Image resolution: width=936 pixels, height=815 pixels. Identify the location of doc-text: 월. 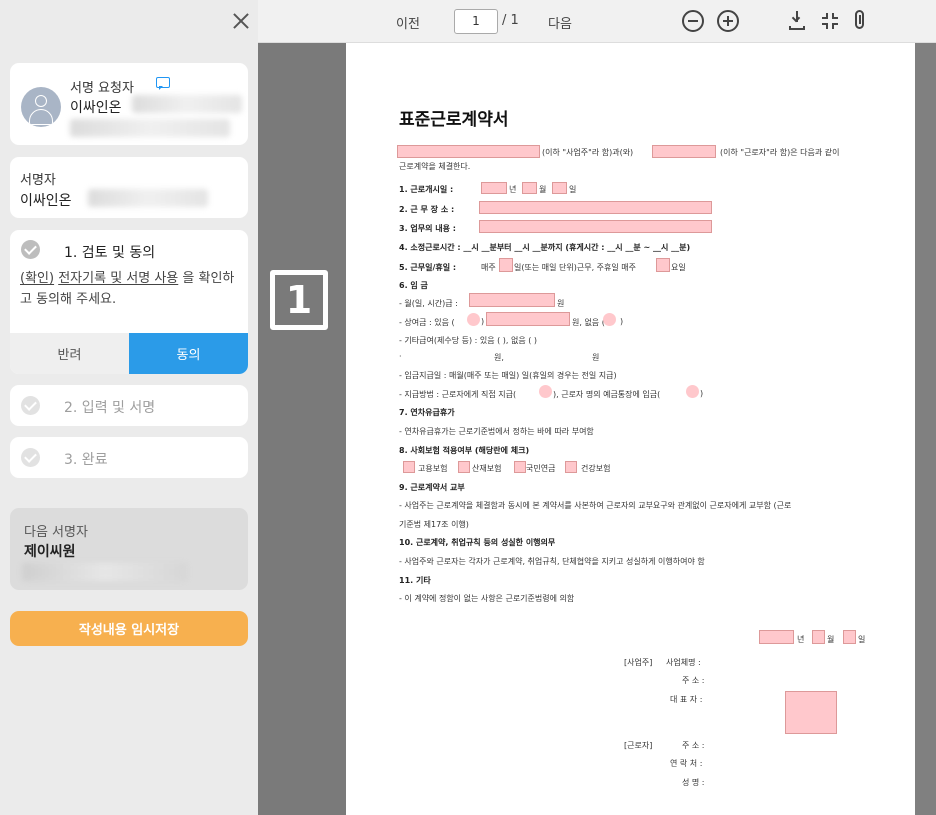
(831, 639).